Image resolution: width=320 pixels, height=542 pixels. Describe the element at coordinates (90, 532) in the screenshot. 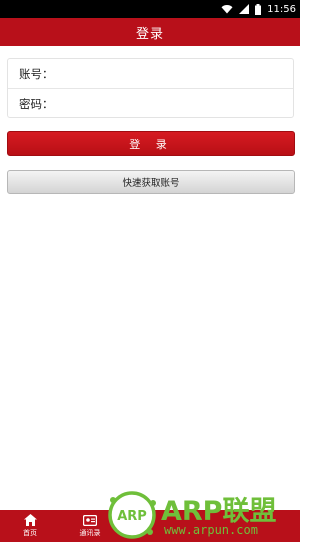

I see `nav-item-label: 通讯录` at that location.